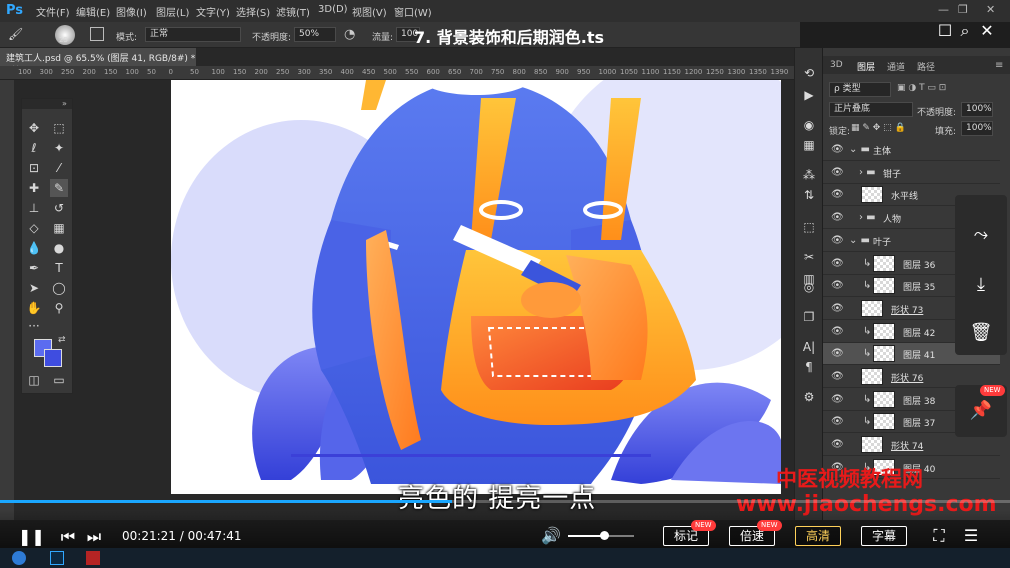 Image resolution: width=1010 pixels, height=568 pixels. I want to click on path-selection-tool-icon: ➤, so click(34, 288).